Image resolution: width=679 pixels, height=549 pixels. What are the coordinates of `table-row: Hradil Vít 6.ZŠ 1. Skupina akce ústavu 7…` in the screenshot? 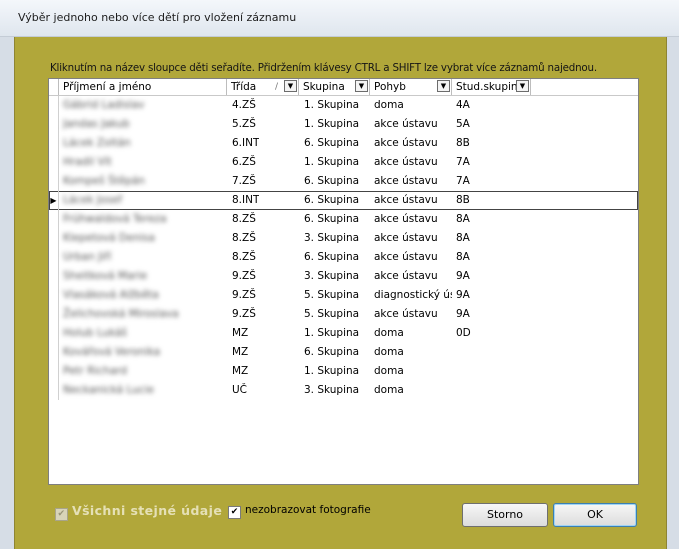 It's located at (343, 162).